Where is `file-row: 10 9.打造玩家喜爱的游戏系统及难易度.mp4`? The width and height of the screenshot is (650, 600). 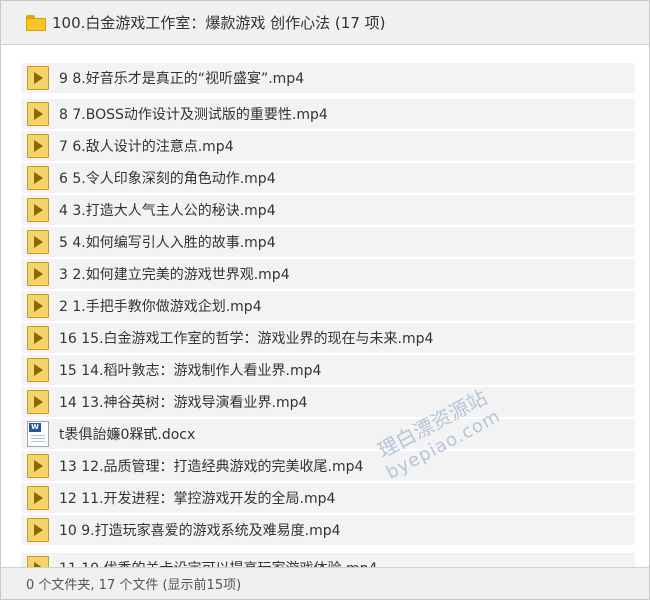
file-row: 10 9.打造玩家喜爱的游戏系统及难易度.mp4 is located at coordinates (328, 530).